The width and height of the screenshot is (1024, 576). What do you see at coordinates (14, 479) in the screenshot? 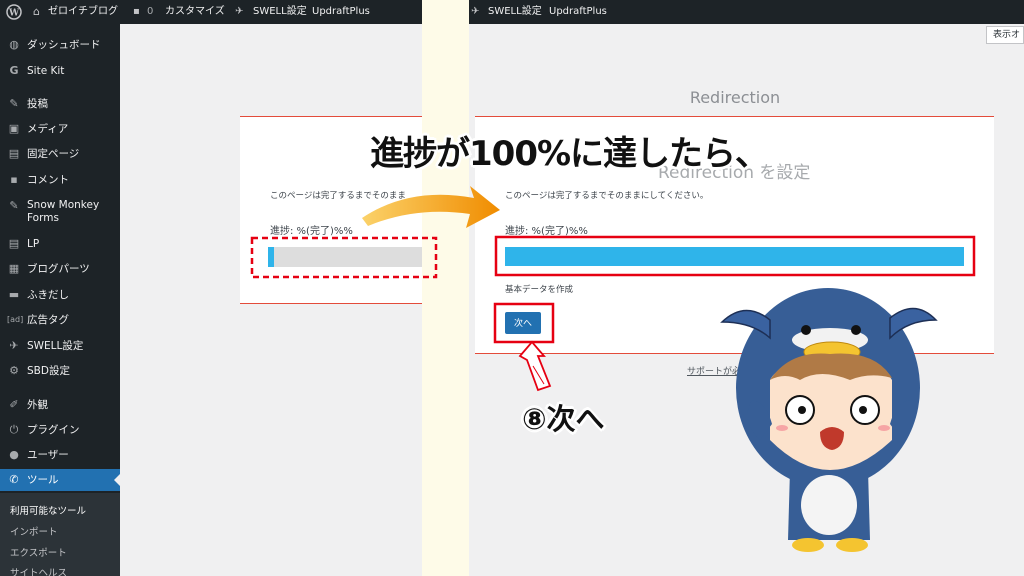
I see `wrench-icon: ✆` at bounding box center [14, 479].